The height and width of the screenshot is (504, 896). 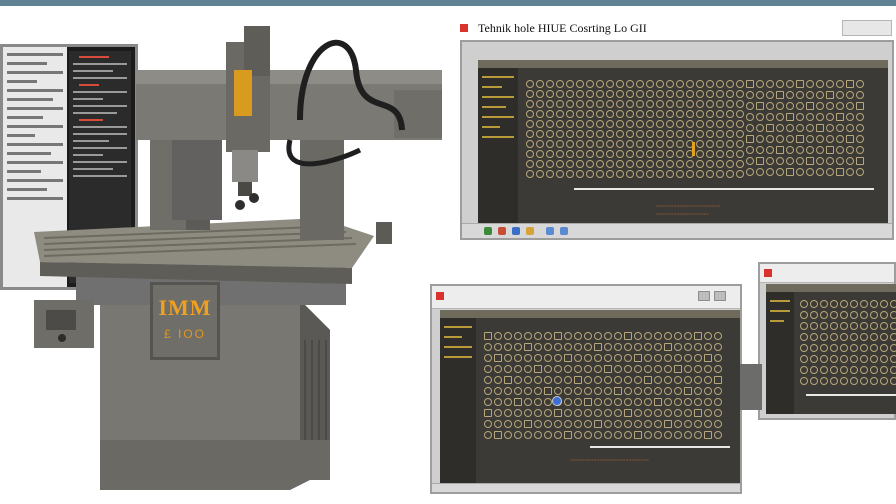 I want to click on taskbar-icon, so click(x=530, y=231).